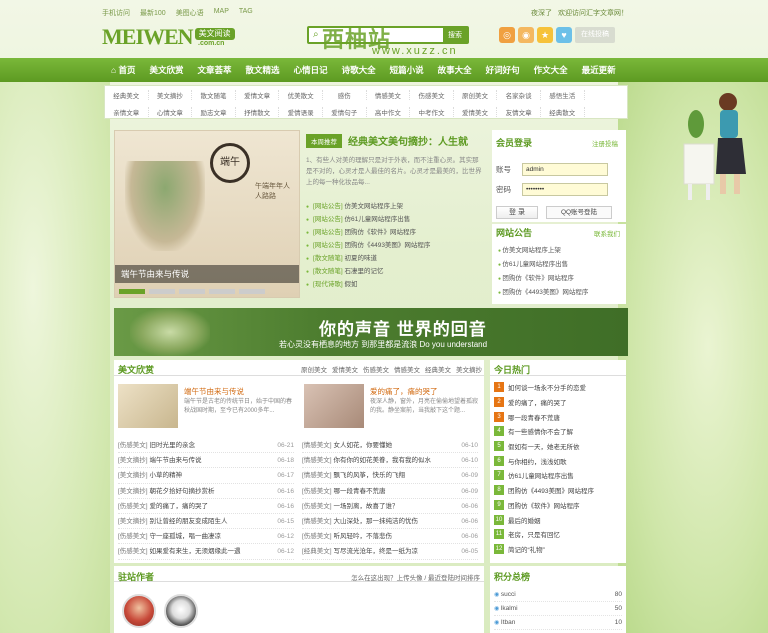 The width and height of the screenshot is (768, 633). I want to click on subnav-link: 经典散文, so click(563, 111).